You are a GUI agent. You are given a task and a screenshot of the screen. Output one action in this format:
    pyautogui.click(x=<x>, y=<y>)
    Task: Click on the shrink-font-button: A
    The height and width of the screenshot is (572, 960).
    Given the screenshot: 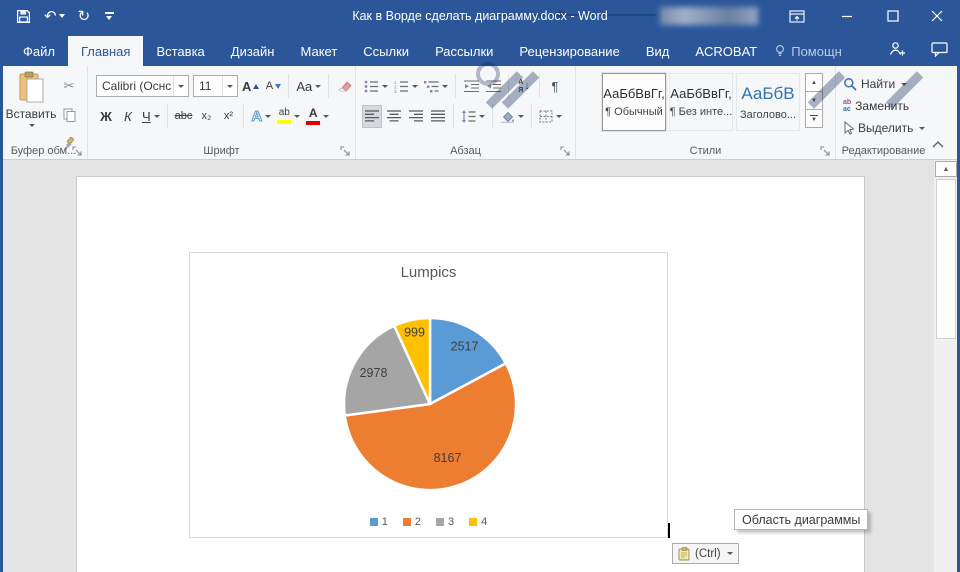 What is the action you would take?
    pyautogui.click(x=273, y=86)
    